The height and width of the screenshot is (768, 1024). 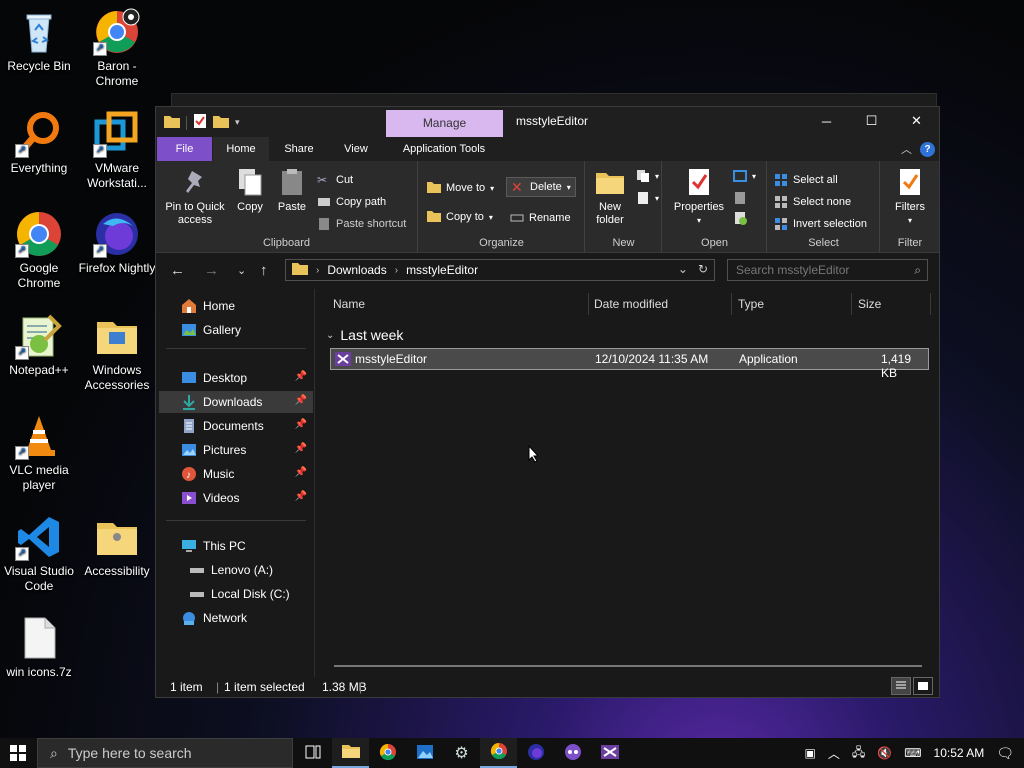 I want to click on sidebar-item-music: ♪ Music 📌, so click(x=236, y=474).